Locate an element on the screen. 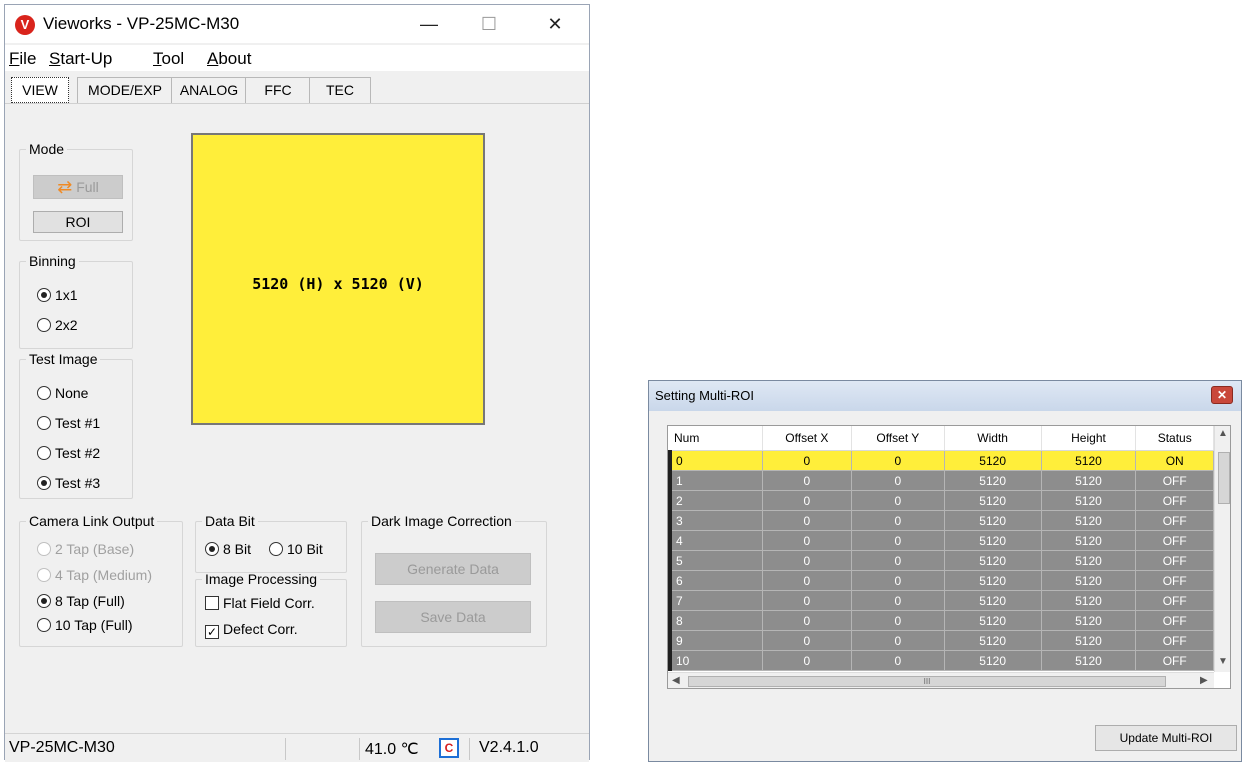 This screenshot has height=762, width=1246. roi-mode-button: ROI is located at coordinates (78, 222).